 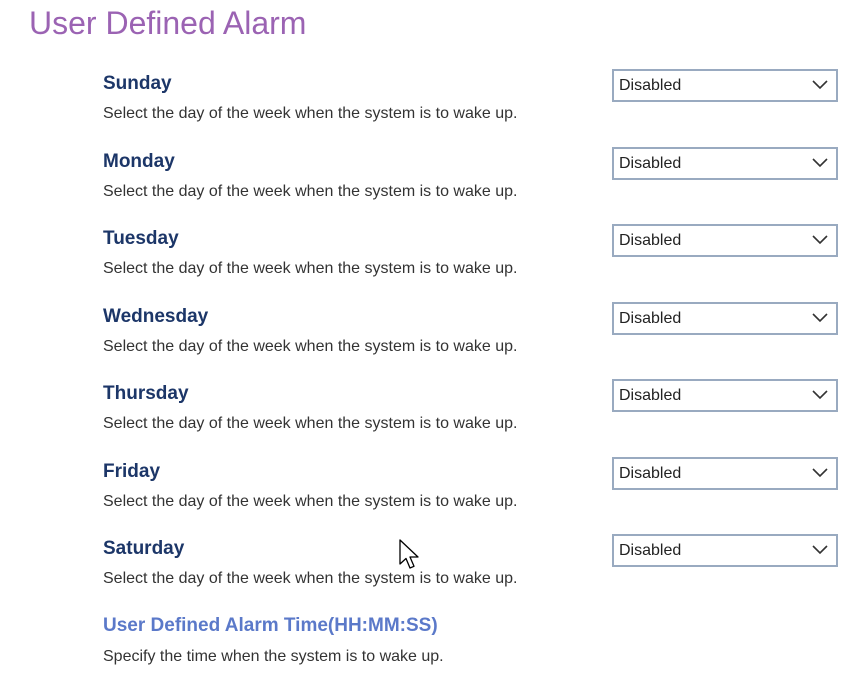 What do you see at coordinates (270, 626) in the screenshot?
I see `alarm-time-setting: User Defined Alarm Time(HH:MM:SS)` at bounding box center [270, 626].